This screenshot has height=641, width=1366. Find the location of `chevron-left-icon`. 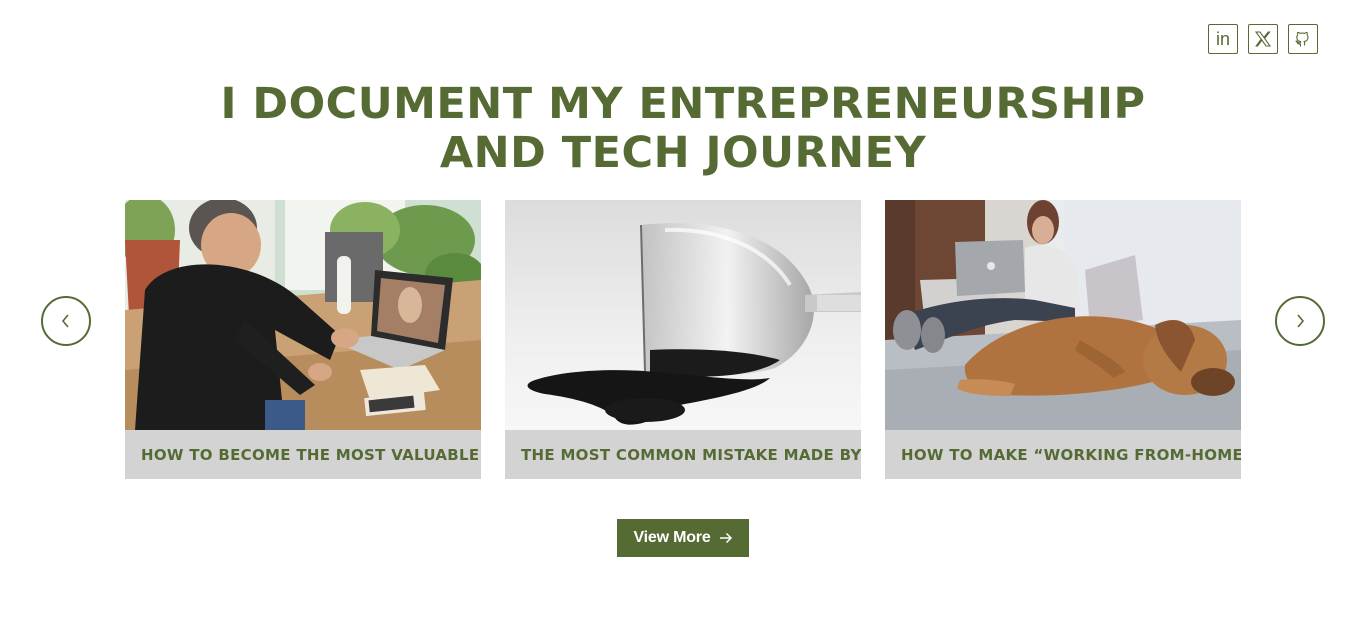

chevron-left-icon is located at coordinates (65, 321).